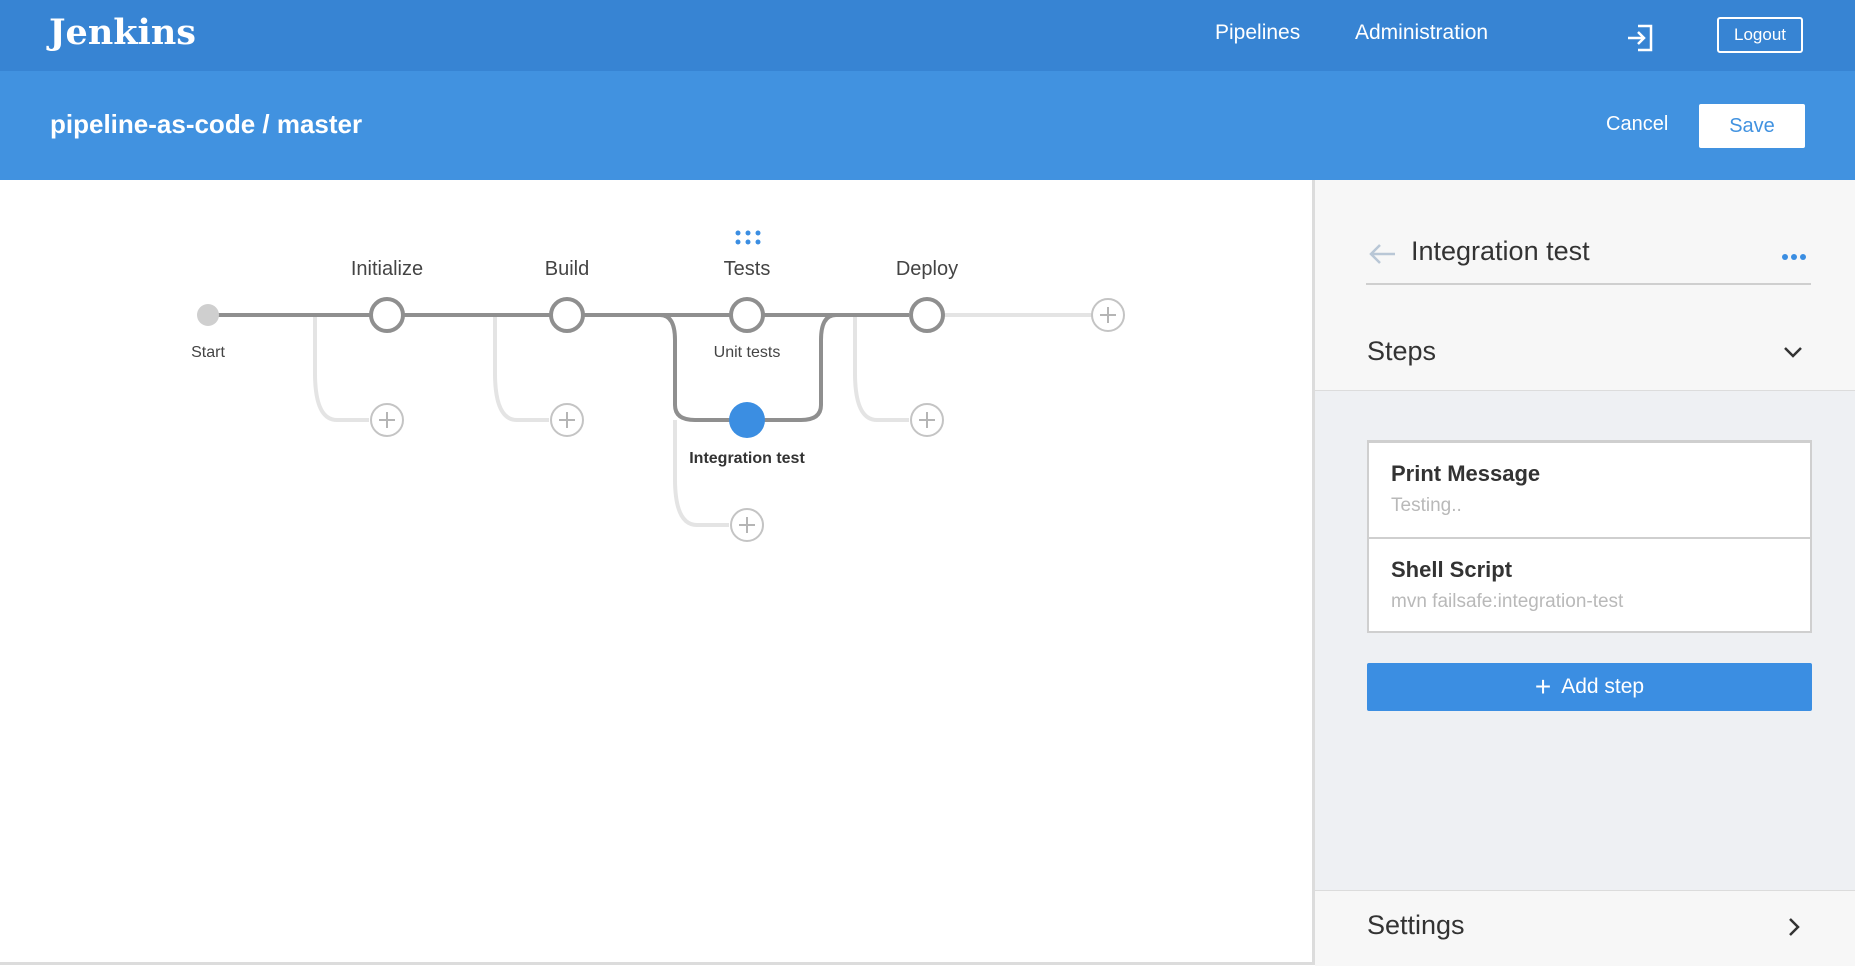 This screenshot has height=966, width=1855. Describe the element at coordinates (1793, 352) in the screenshot. I see `chevron-down-icon` at that location.